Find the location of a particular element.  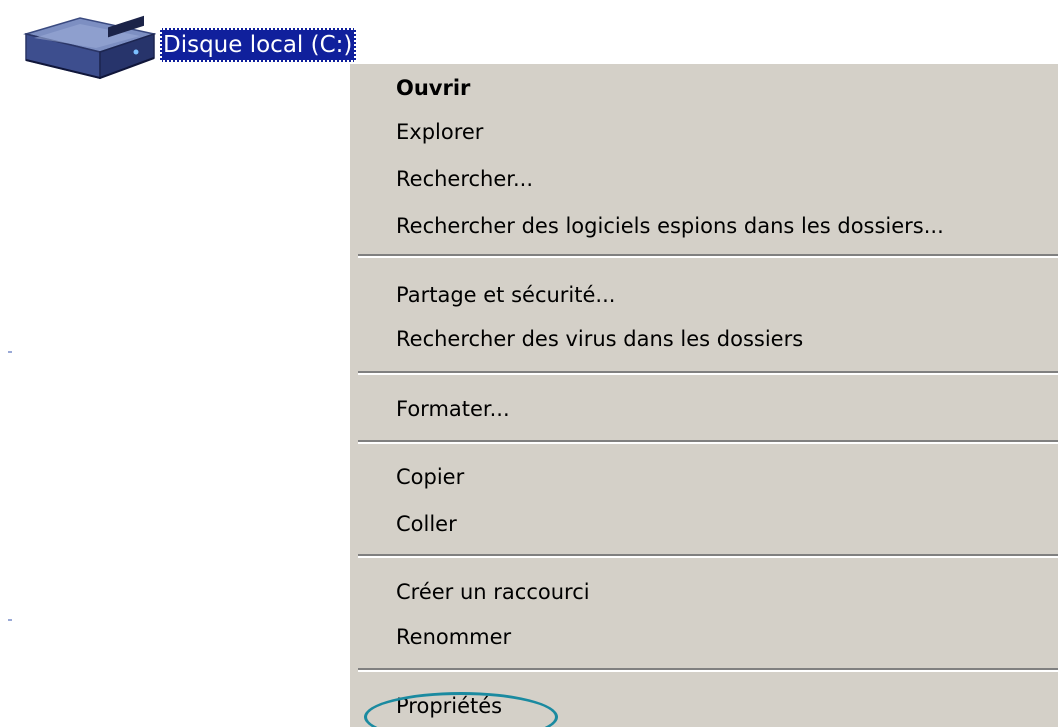

menu-item-properties: Propriétés is located at coordinates (449, 706).